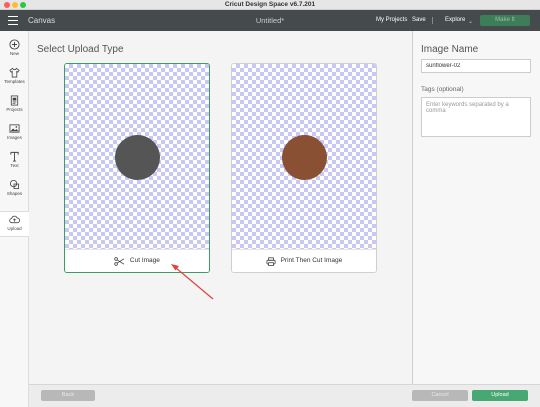 The image size is (540, 407). I want to click on image-name-heading: Image Name, so click(450, 49).